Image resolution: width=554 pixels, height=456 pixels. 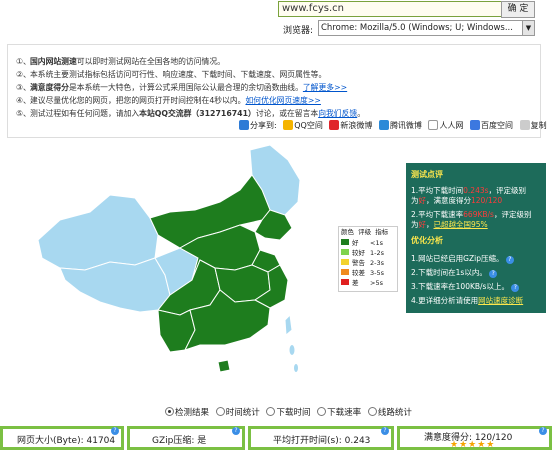 I want to click on share-baidu: 百度空间, so click(x=491, y=125).